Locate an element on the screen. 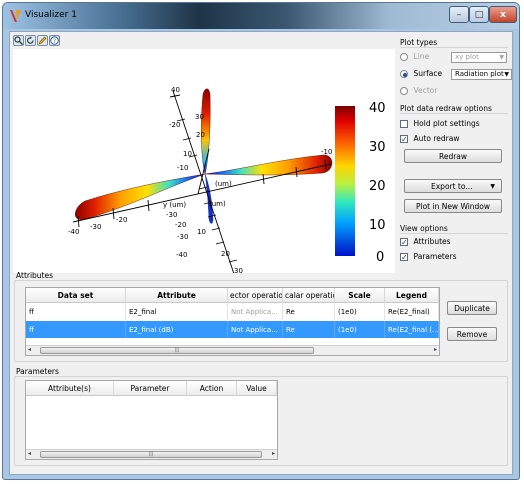 The height and width of the screenshot is (484, 524). help-icon: ? is located at coordinates (54, 40).